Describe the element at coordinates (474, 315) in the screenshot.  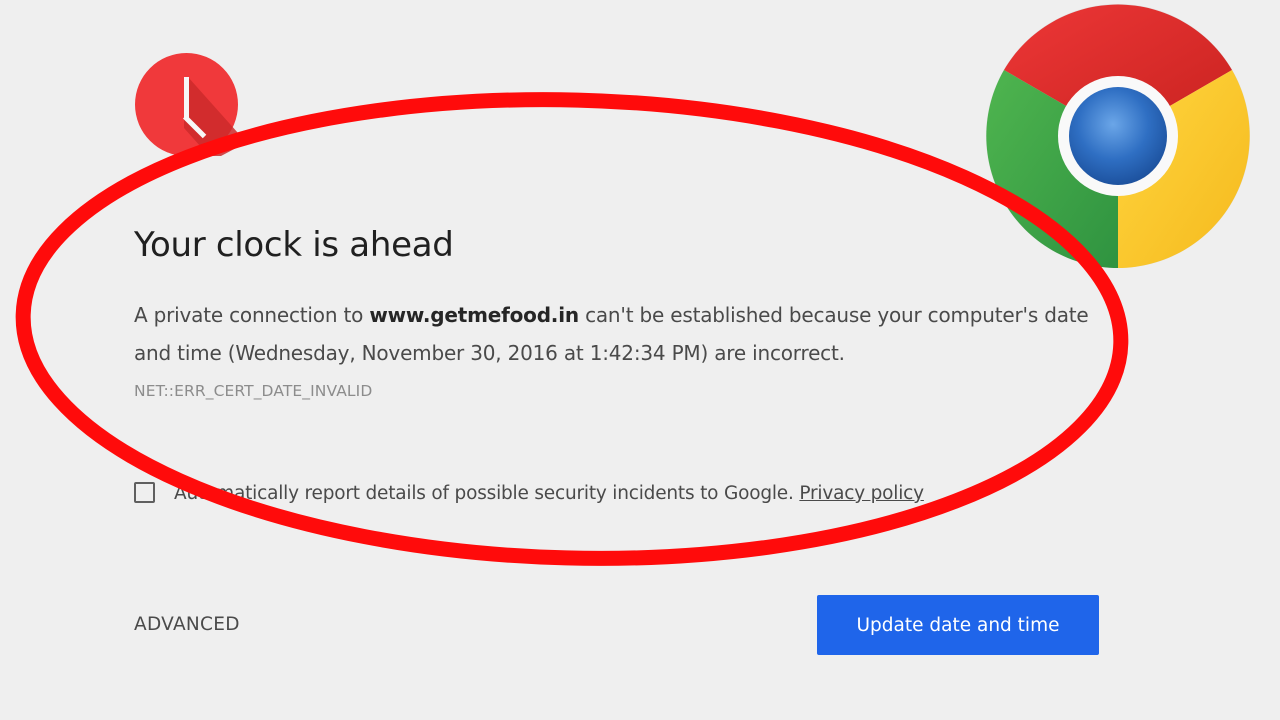
I see `site-domain: www.getmefood.in` at that location.